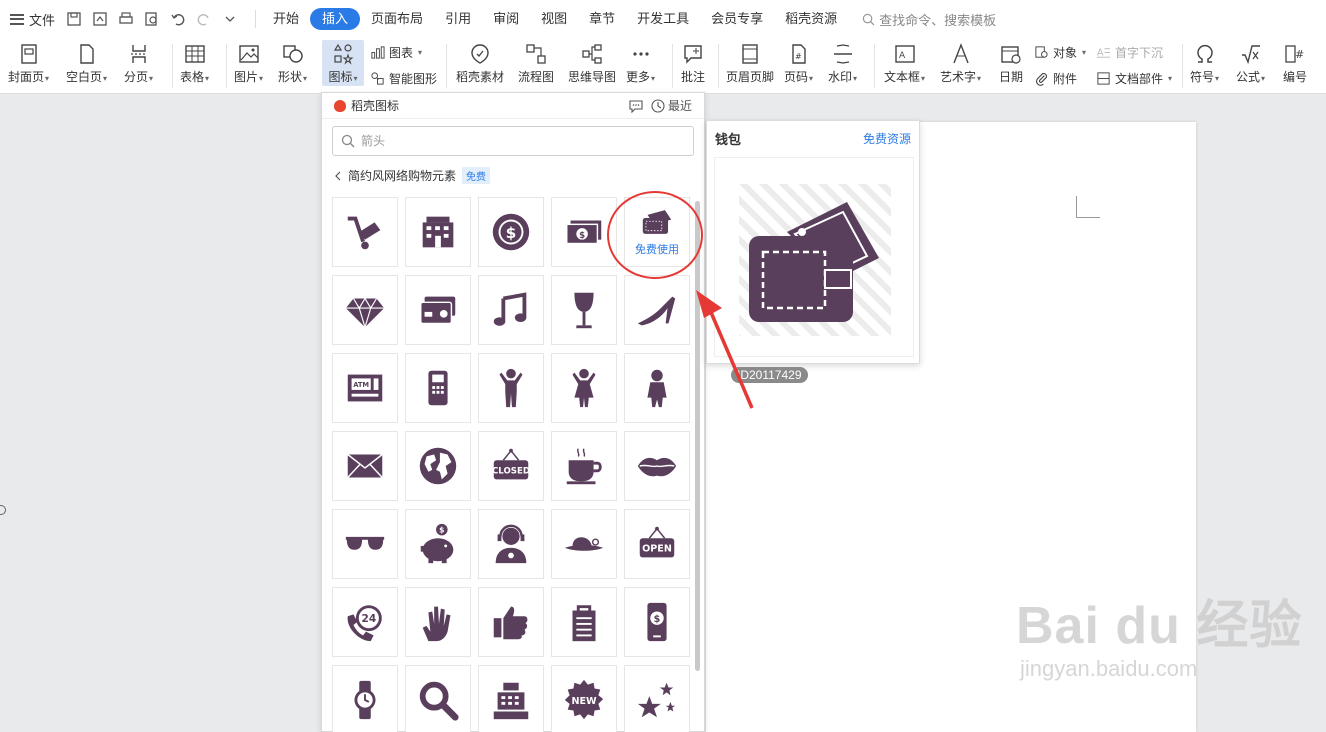 The image size is (1326, 732). What do you see at coordinates (1295, 63) in the screenshot?
I see `numbering-button: # 编号` at bounding box center [1295, 63].